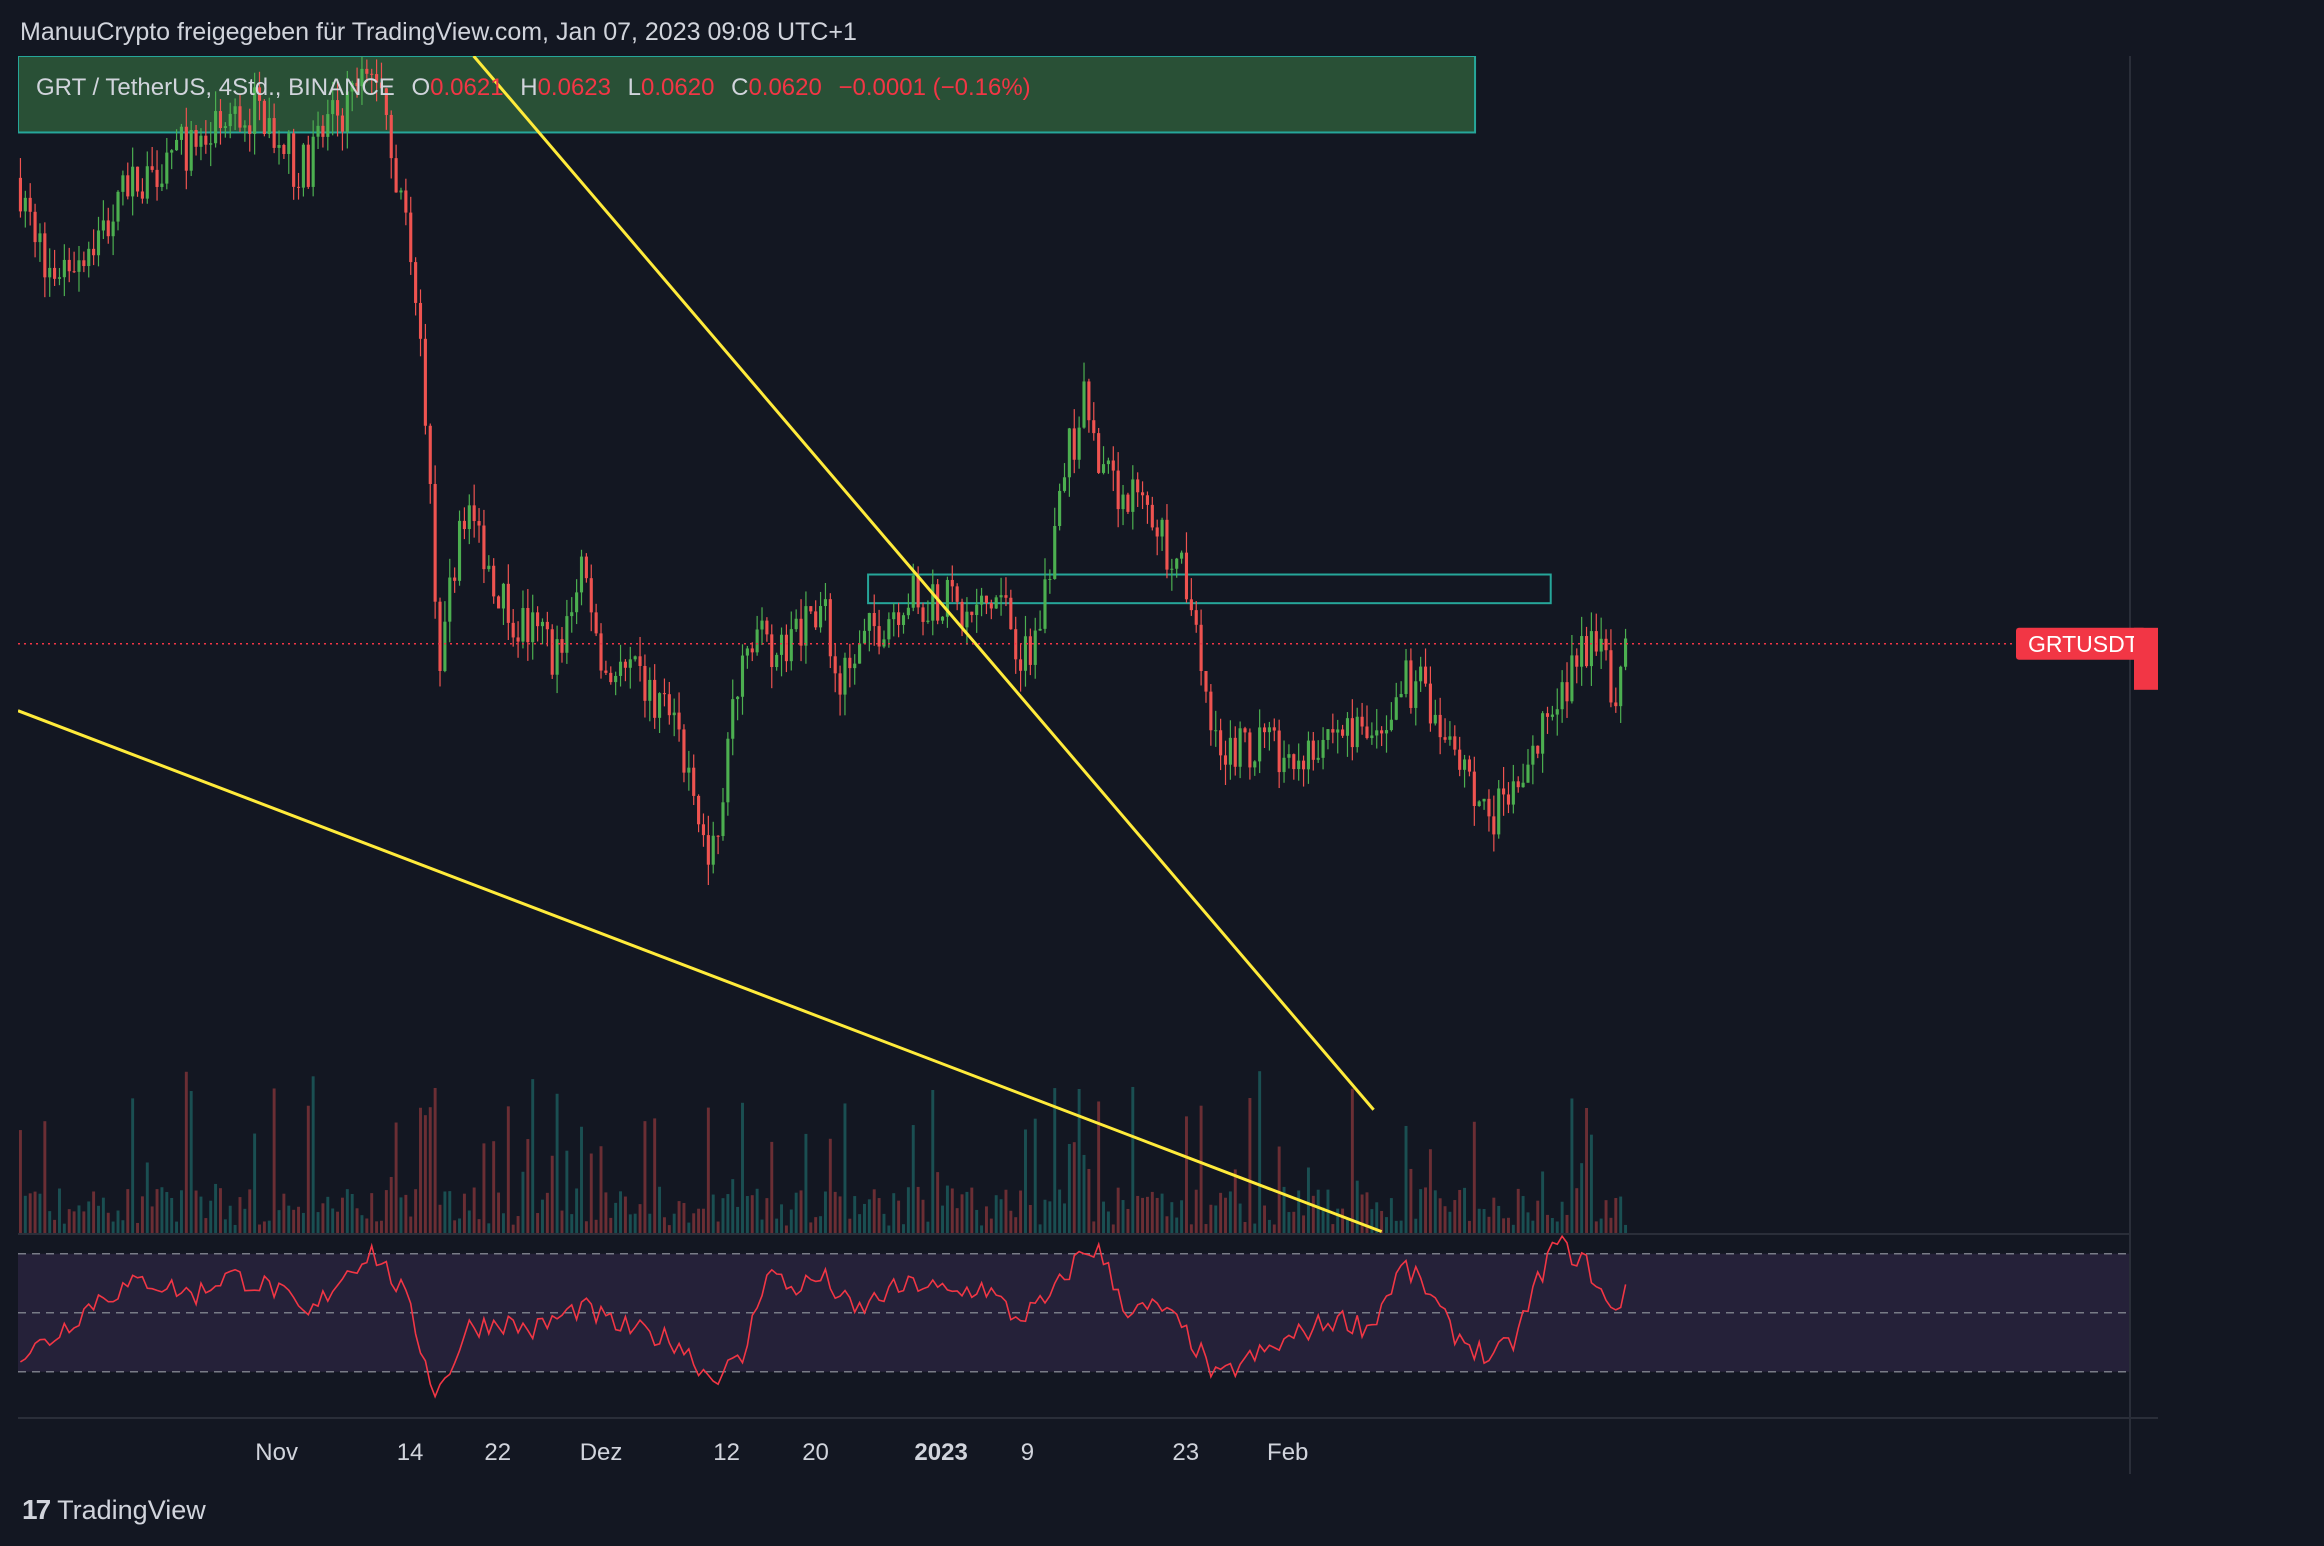 This screenshot has width=2324, height=1546. I want to click on time-label: 20, so click(815, 1452).